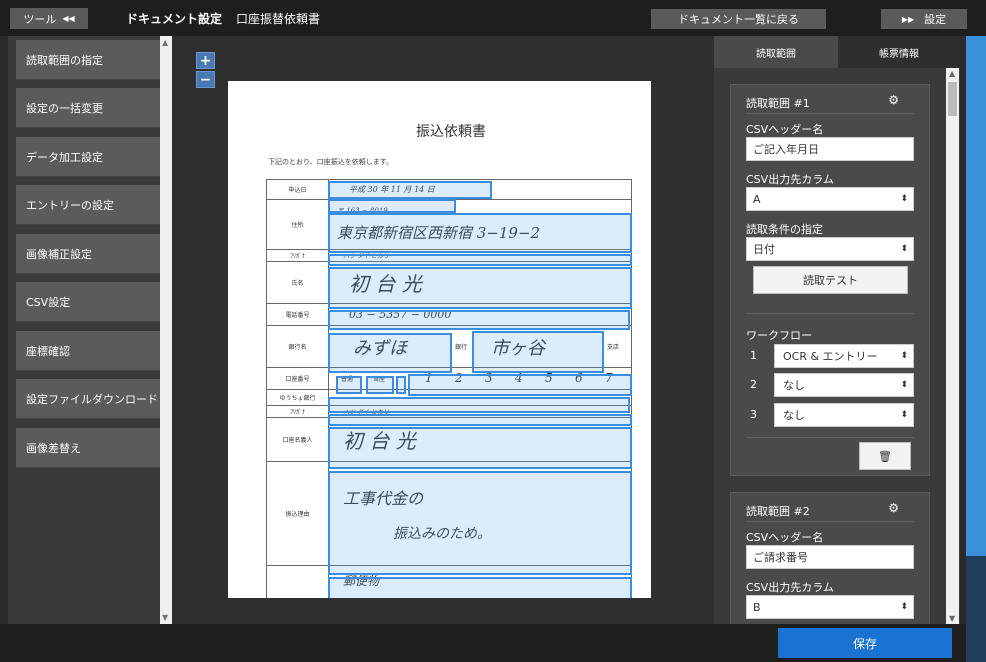  I want to click on csv-header-input: ご記入年月日, so click(830, 149).